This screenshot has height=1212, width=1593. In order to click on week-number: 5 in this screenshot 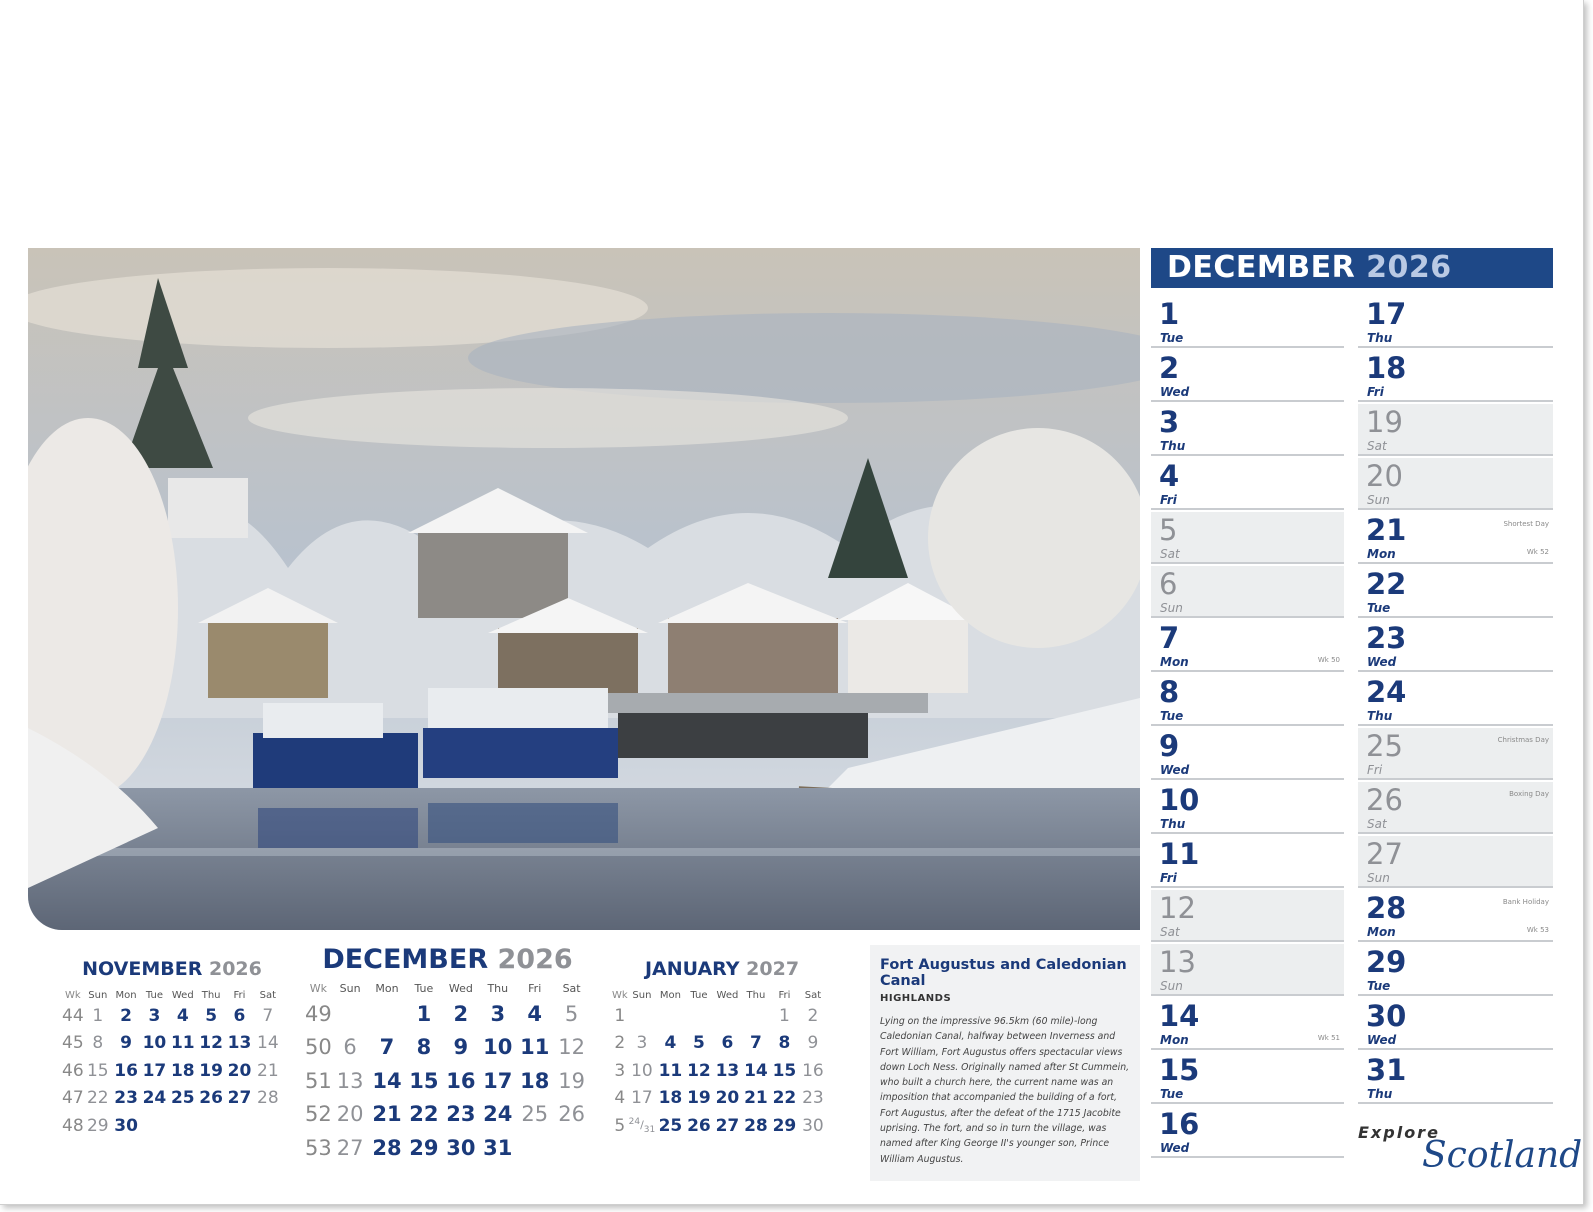, I will do `click(620, 1125)`.